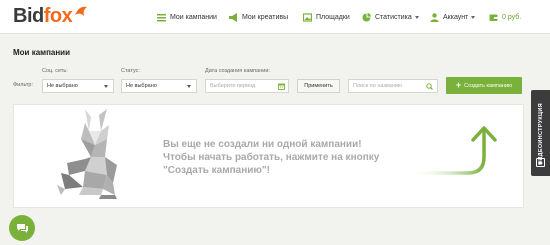  I want to click on nav-my-creatives-label: Мои креативы, so click(265, 17).